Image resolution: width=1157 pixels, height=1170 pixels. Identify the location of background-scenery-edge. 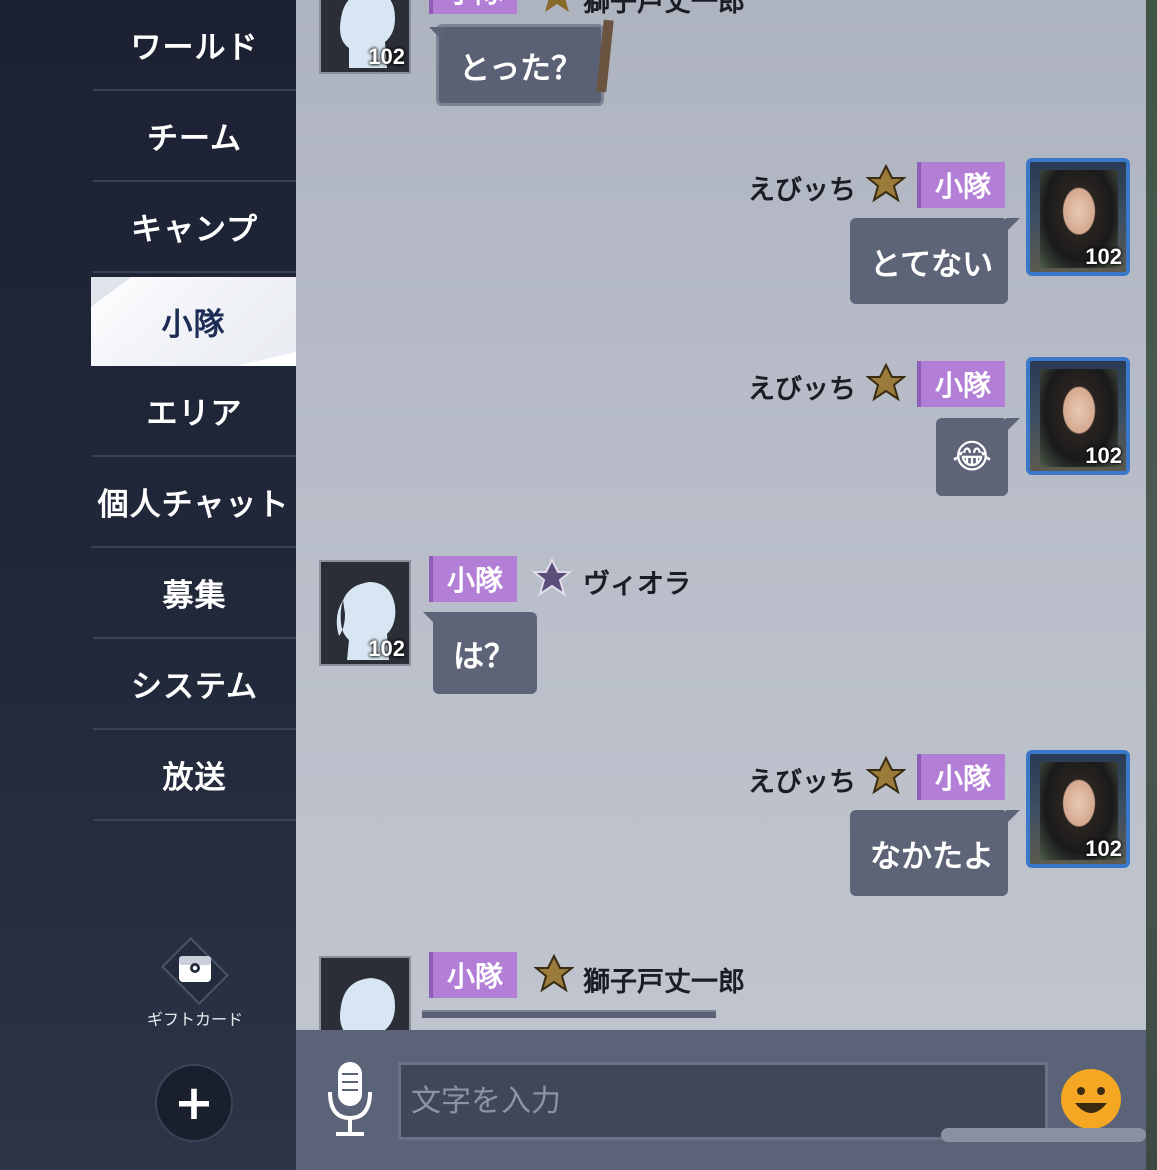
(1151, 585).